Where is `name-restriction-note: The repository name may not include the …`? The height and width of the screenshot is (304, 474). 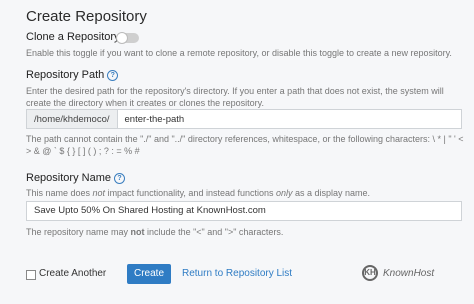 name-restriction-note: The repository name may not include the … is located at coordinates (155, 232).